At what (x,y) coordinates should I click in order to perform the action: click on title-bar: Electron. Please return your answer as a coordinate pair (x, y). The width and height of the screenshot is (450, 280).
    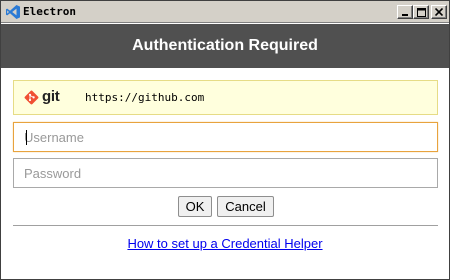
    Looking at the image, I should click on (225, 12).